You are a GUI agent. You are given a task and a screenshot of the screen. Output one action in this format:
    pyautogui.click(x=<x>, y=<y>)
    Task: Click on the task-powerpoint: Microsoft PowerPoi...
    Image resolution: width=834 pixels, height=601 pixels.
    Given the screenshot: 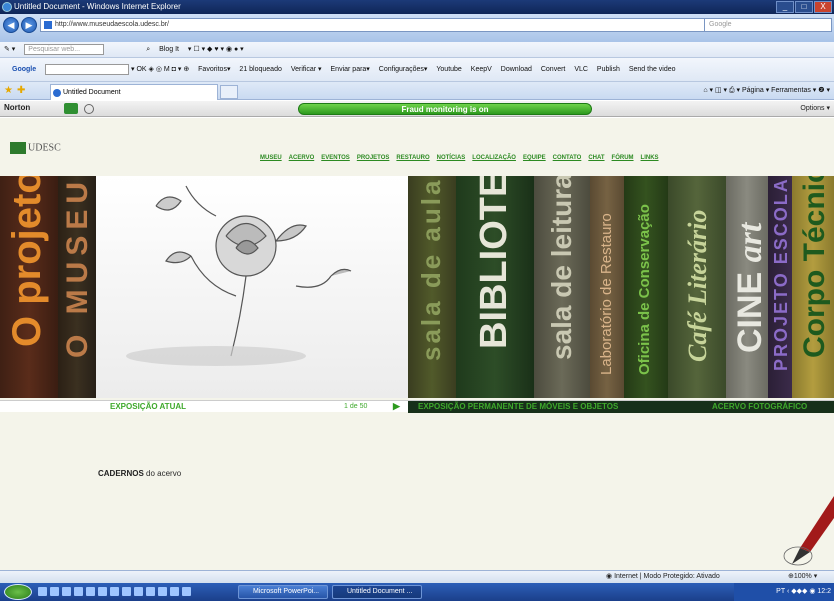 What is the action you would take?
    pyautogui.click(x=283, y=592)
    